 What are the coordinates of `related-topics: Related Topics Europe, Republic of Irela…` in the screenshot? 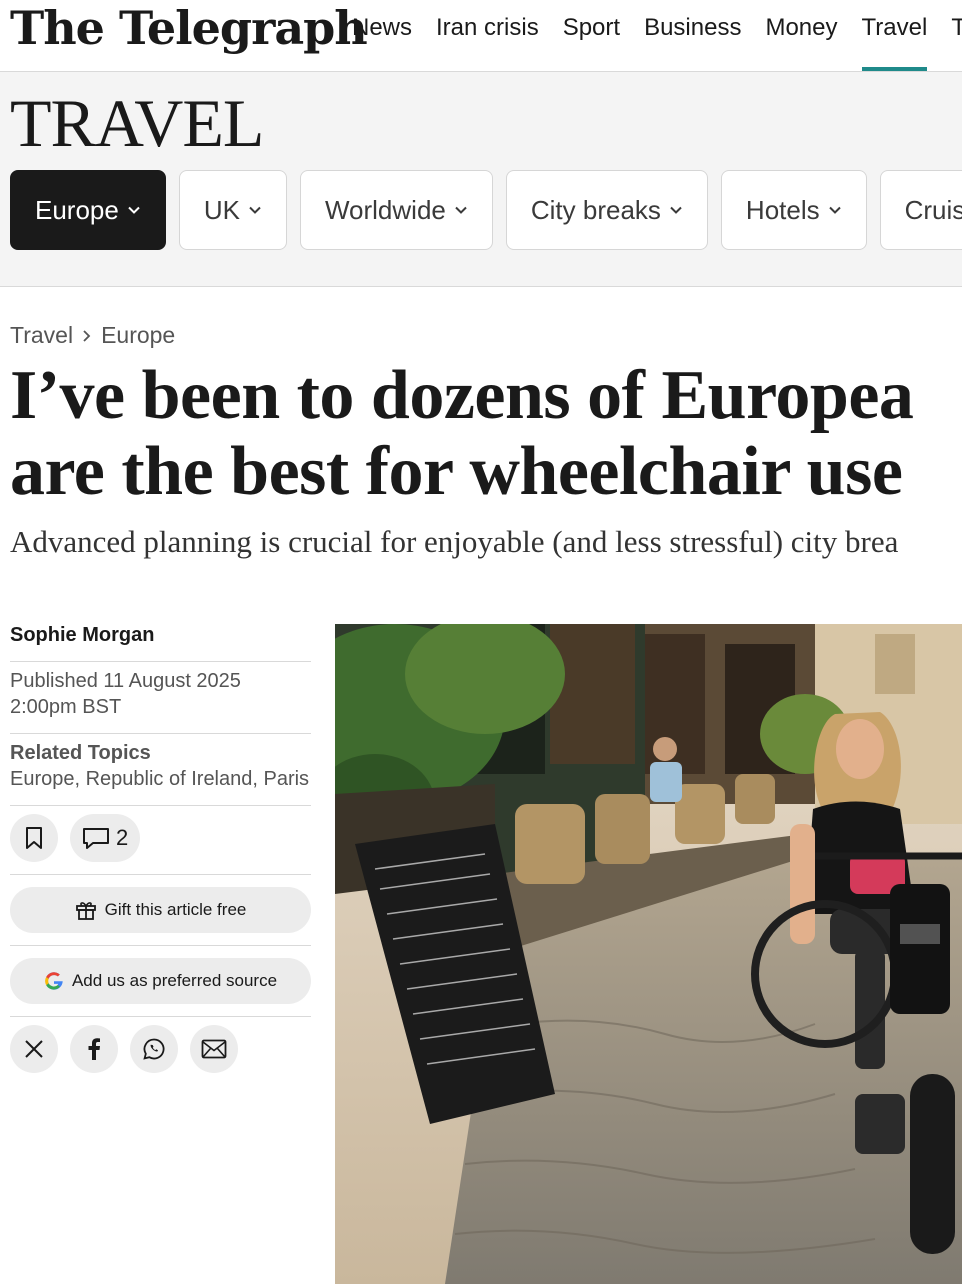 It's located at (160, 770).